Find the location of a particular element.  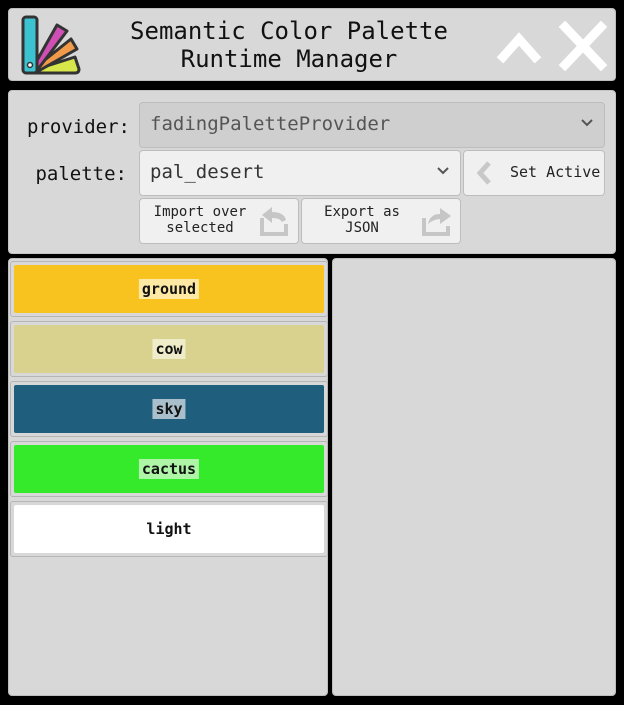

import-label: Import over selected is located at coordinates (200, 220).